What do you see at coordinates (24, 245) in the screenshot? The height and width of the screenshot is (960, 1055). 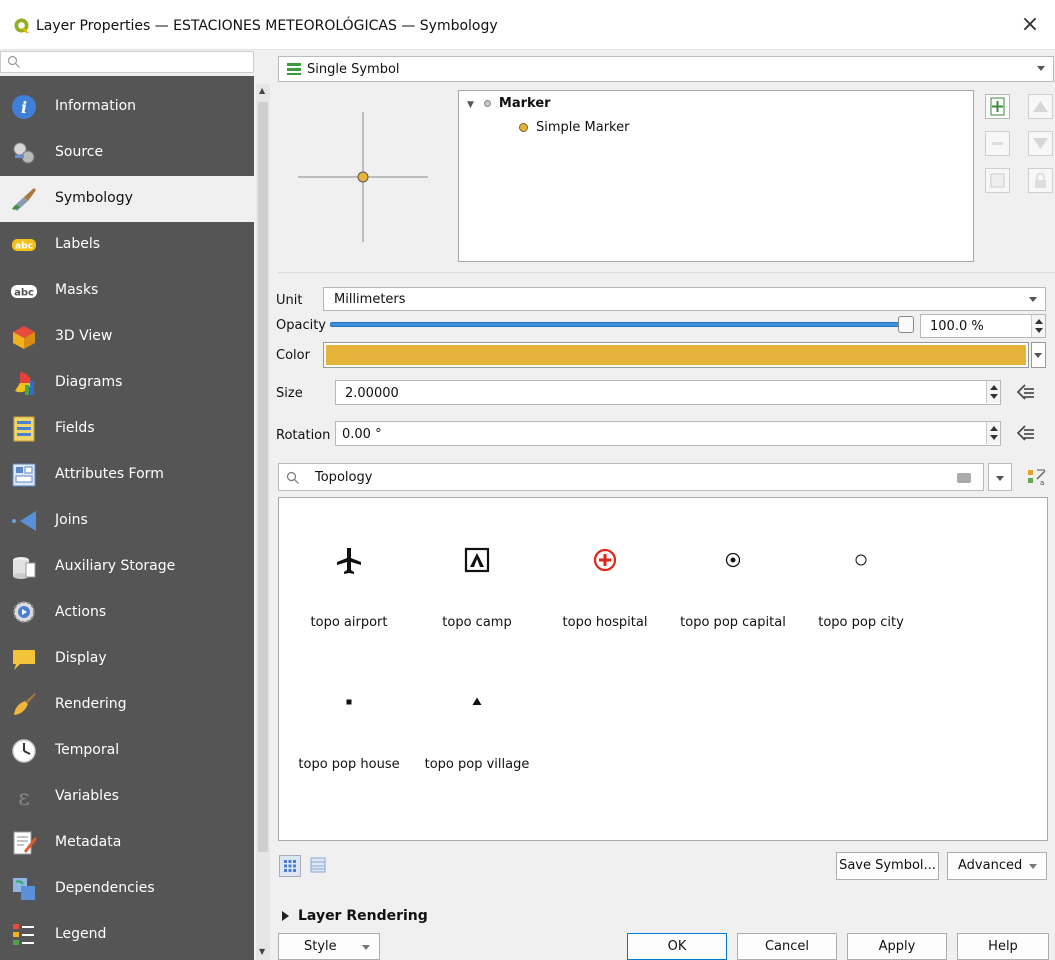 I see `labels-icon: abc` at bounding box center [24, 245].